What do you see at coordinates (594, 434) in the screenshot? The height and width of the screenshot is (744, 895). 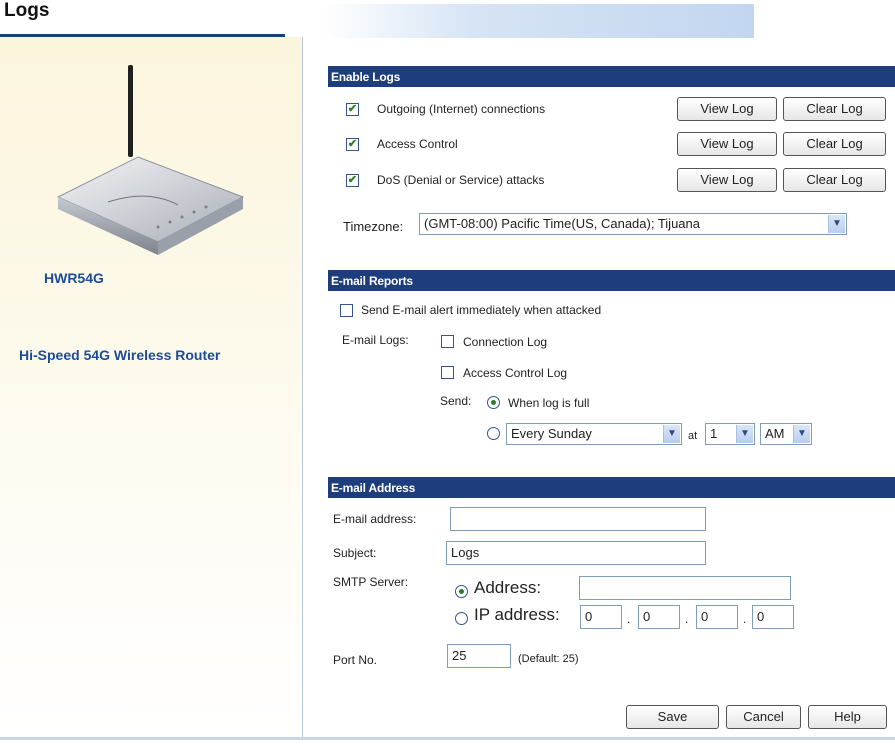 I see `schedule-day-select: Every Sunday ▼` at bounding box center [594, 434].